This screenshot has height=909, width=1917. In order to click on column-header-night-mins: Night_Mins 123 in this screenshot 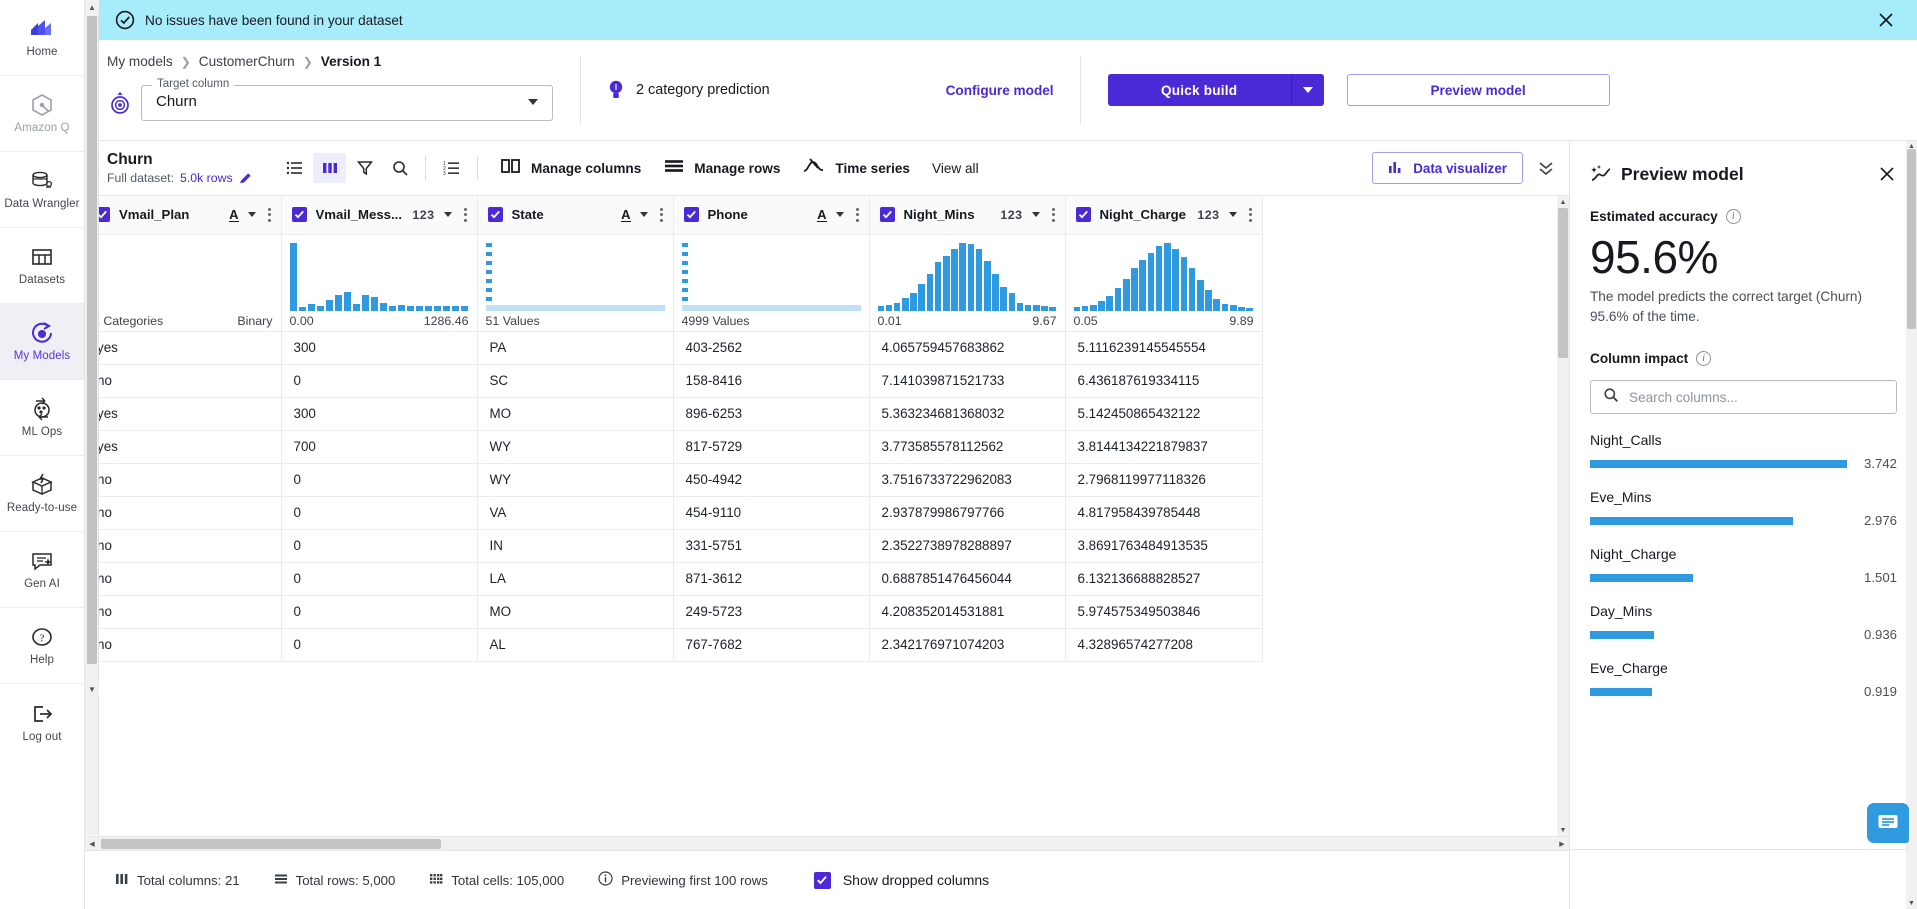, I will do `click(967, 215)`.